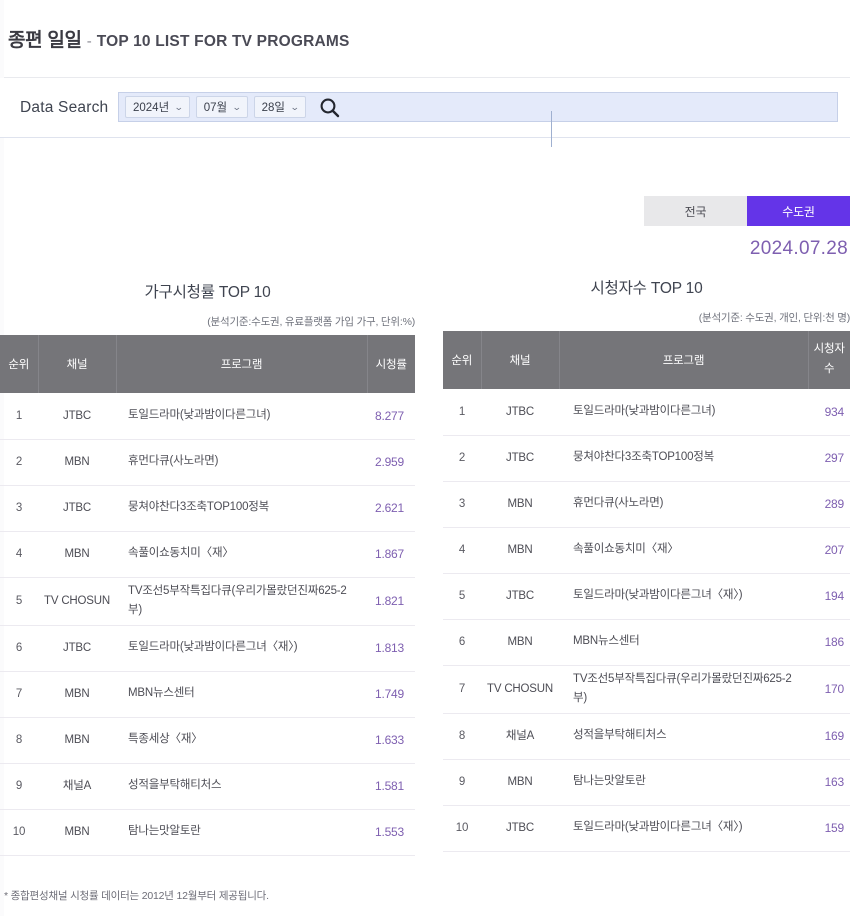 This screenshot has width=850, height=916. Describe the element at coordinates (77, 364) in the screenshot. I see `column-header-channel: 채널` at that location.